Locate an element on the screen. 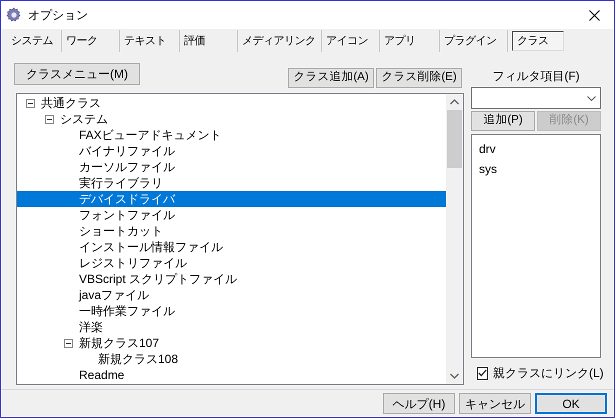 The height and width of the screenshot is (418, 615). scrollbar is located at coordinates (454, 239).